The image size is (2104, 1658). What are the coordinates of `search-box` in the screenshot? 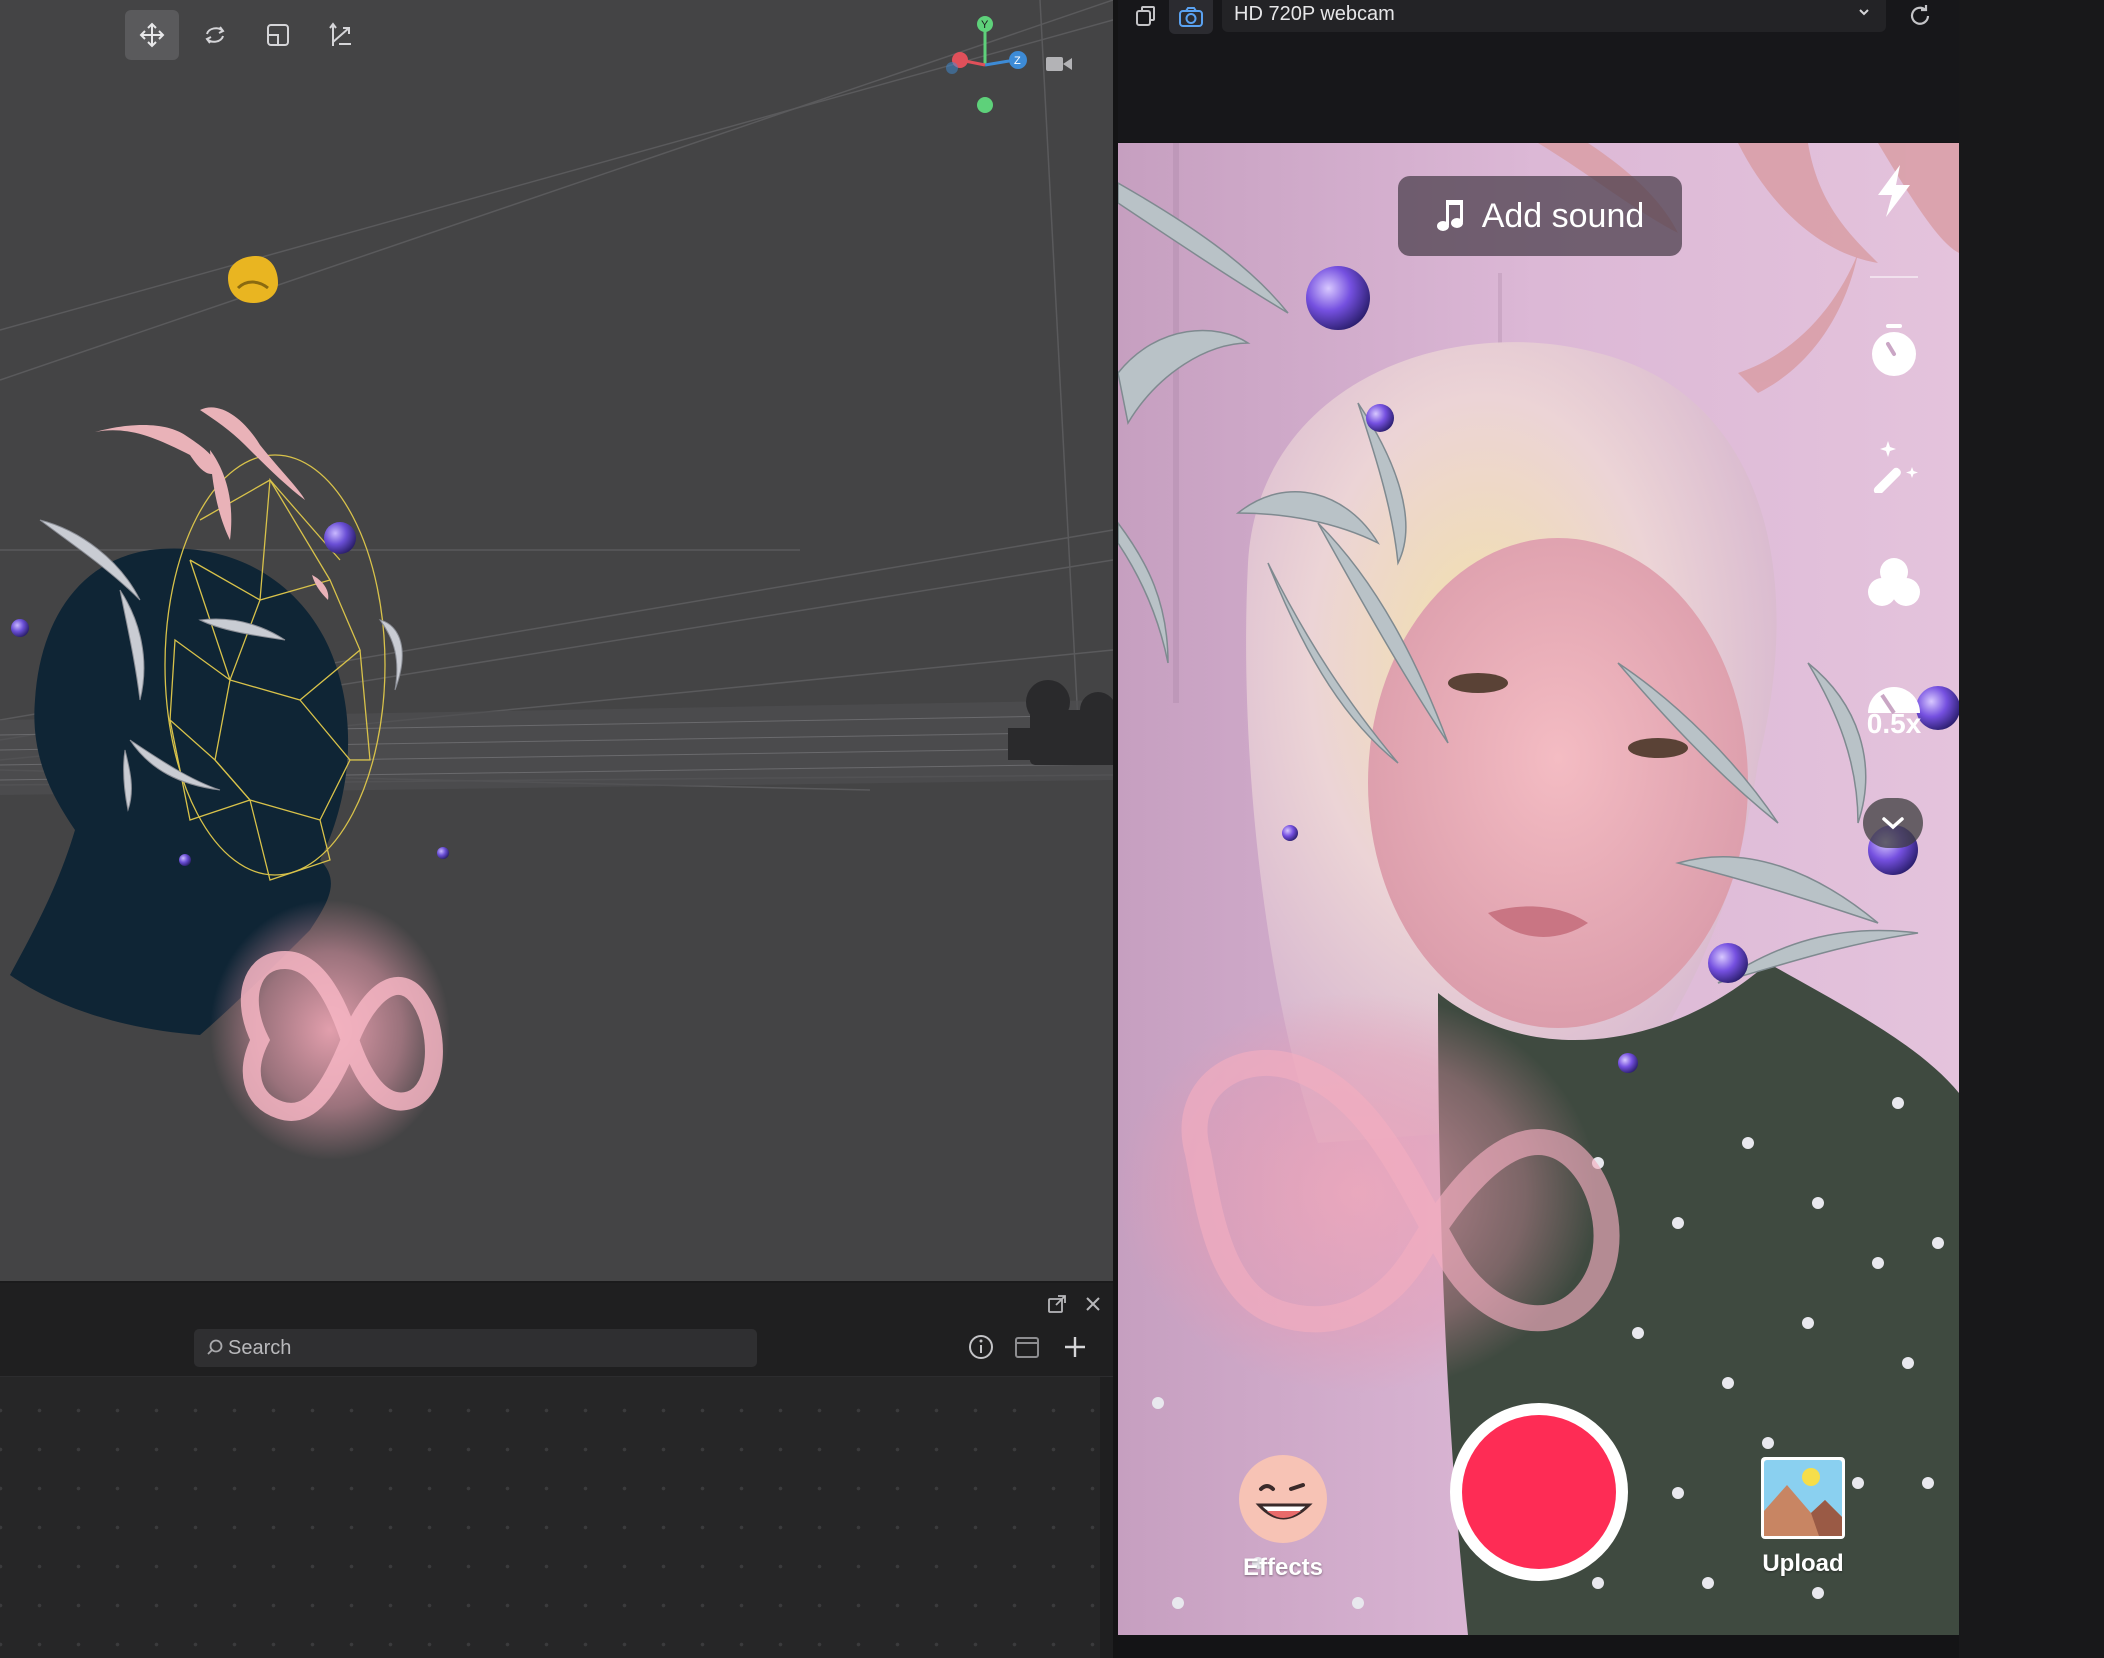 It's located at (475, 1348).